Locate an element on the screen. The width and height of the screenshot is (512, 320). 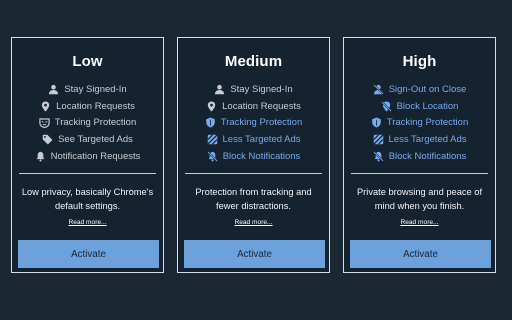
feature-label: See Targeted Ads is located at coordinates (95, 139).